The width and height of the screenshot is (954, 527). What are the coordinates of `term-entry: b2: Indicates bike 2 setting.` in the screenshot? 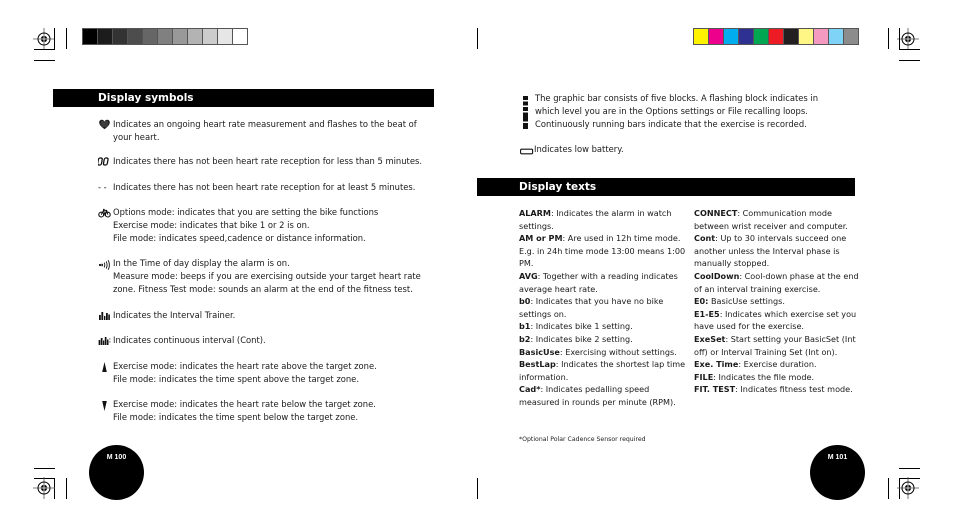 It's located at (605, 339).